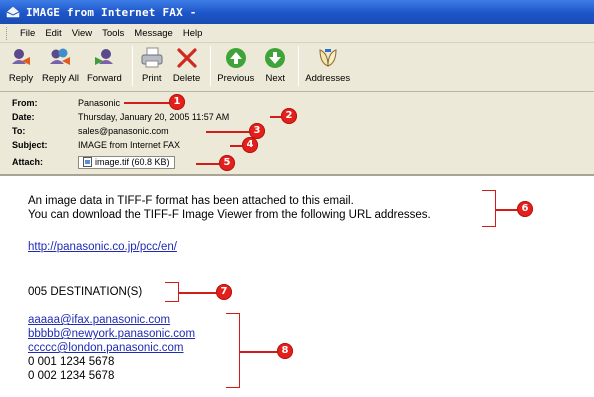 The width and height of the screenshot is (594, 397). What do you see at coordinates (99, 320) in the screenshot?
I see `address-link-1: aaaaa@ifax.panasonic.com` at bounding box center [99, 320].